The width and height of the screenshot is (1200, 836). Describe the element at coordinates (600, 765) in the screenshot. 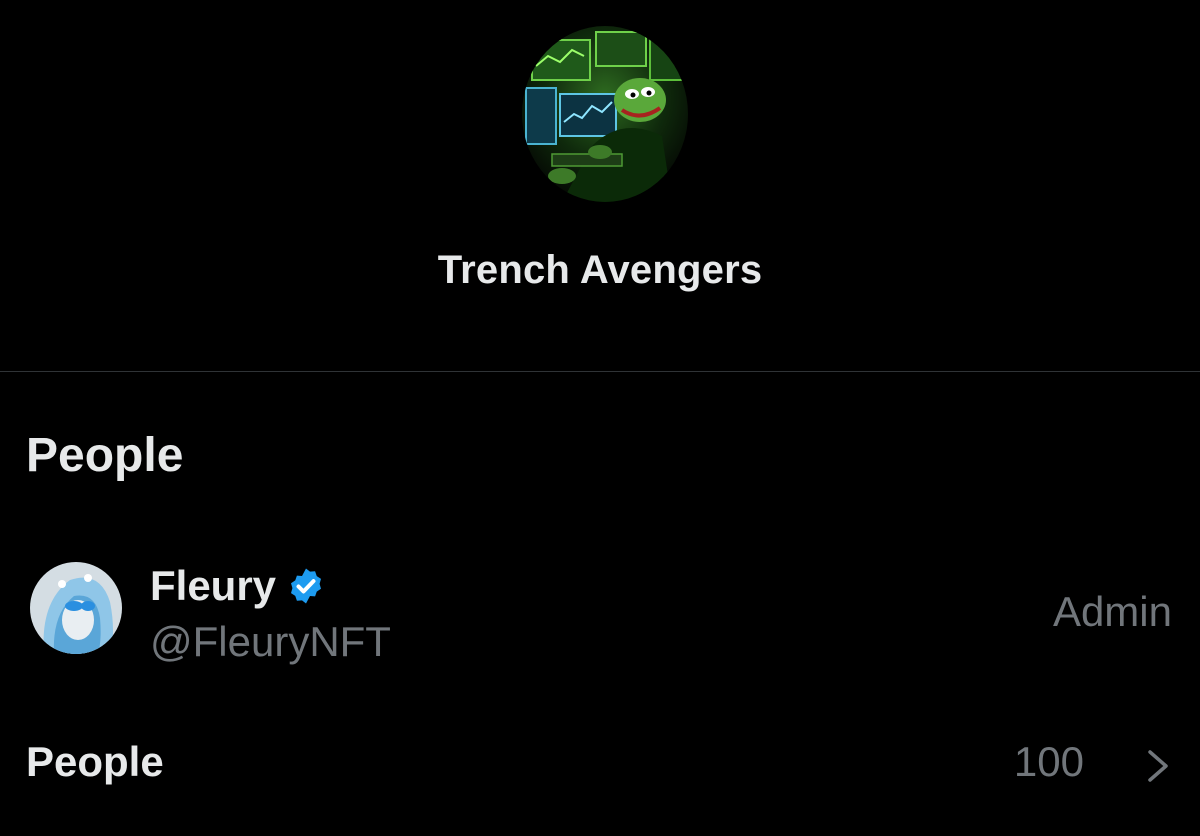

I see `people-list-link: People 100` at that location.